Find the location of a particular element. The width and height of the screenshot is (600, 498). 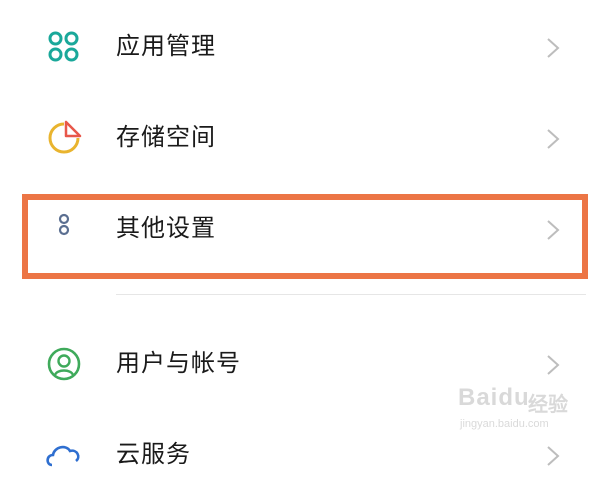

section-divider is located at coordinates (351, 294).